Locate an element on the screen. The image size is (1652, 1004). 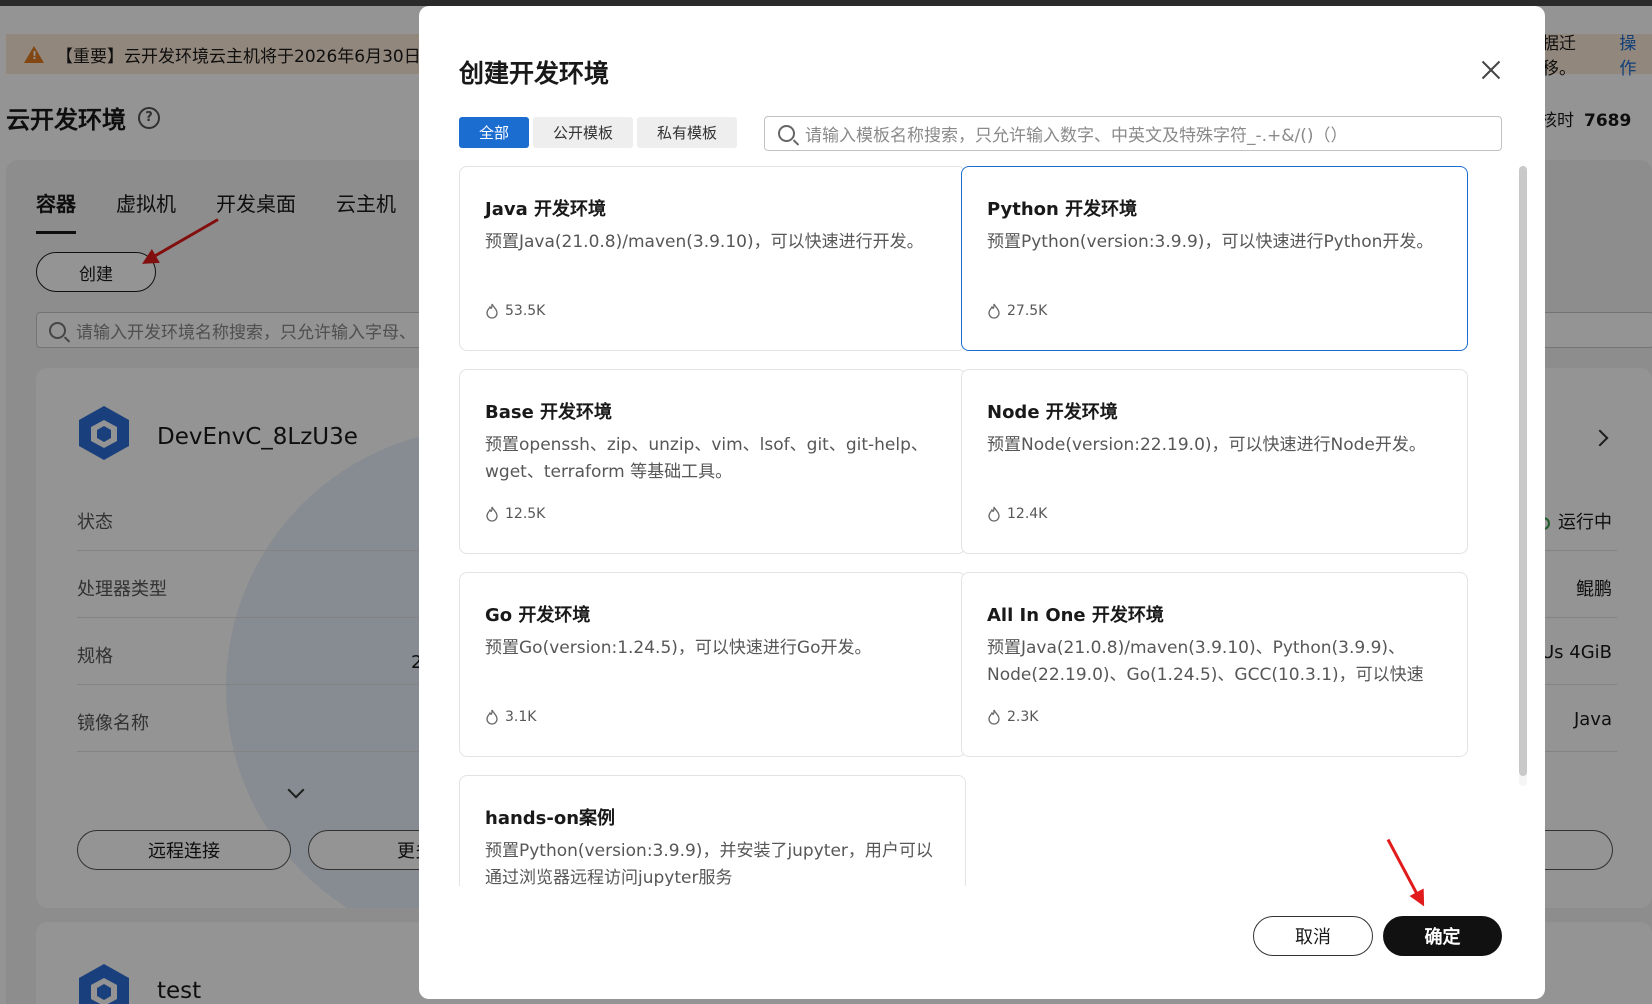
template-title: Go 开发环境 is located at coordinates (538, 615).